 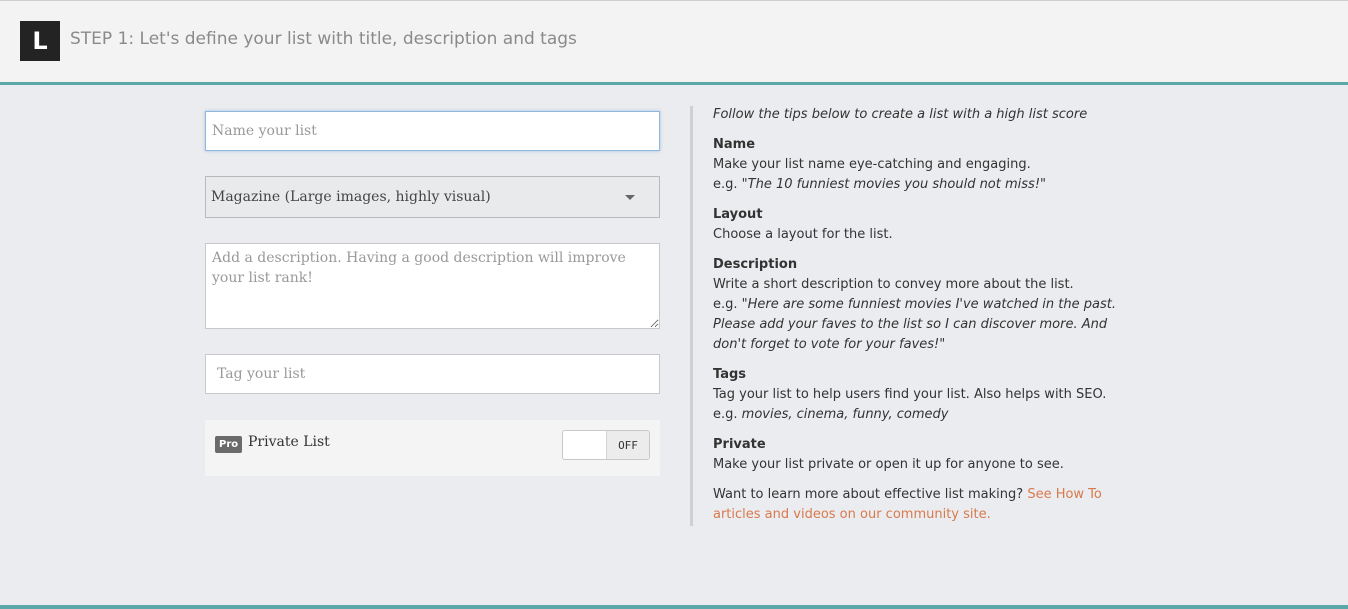 I want to click on layout-select: Magazine (Large images, highly visual), so click(x=432, y=197).